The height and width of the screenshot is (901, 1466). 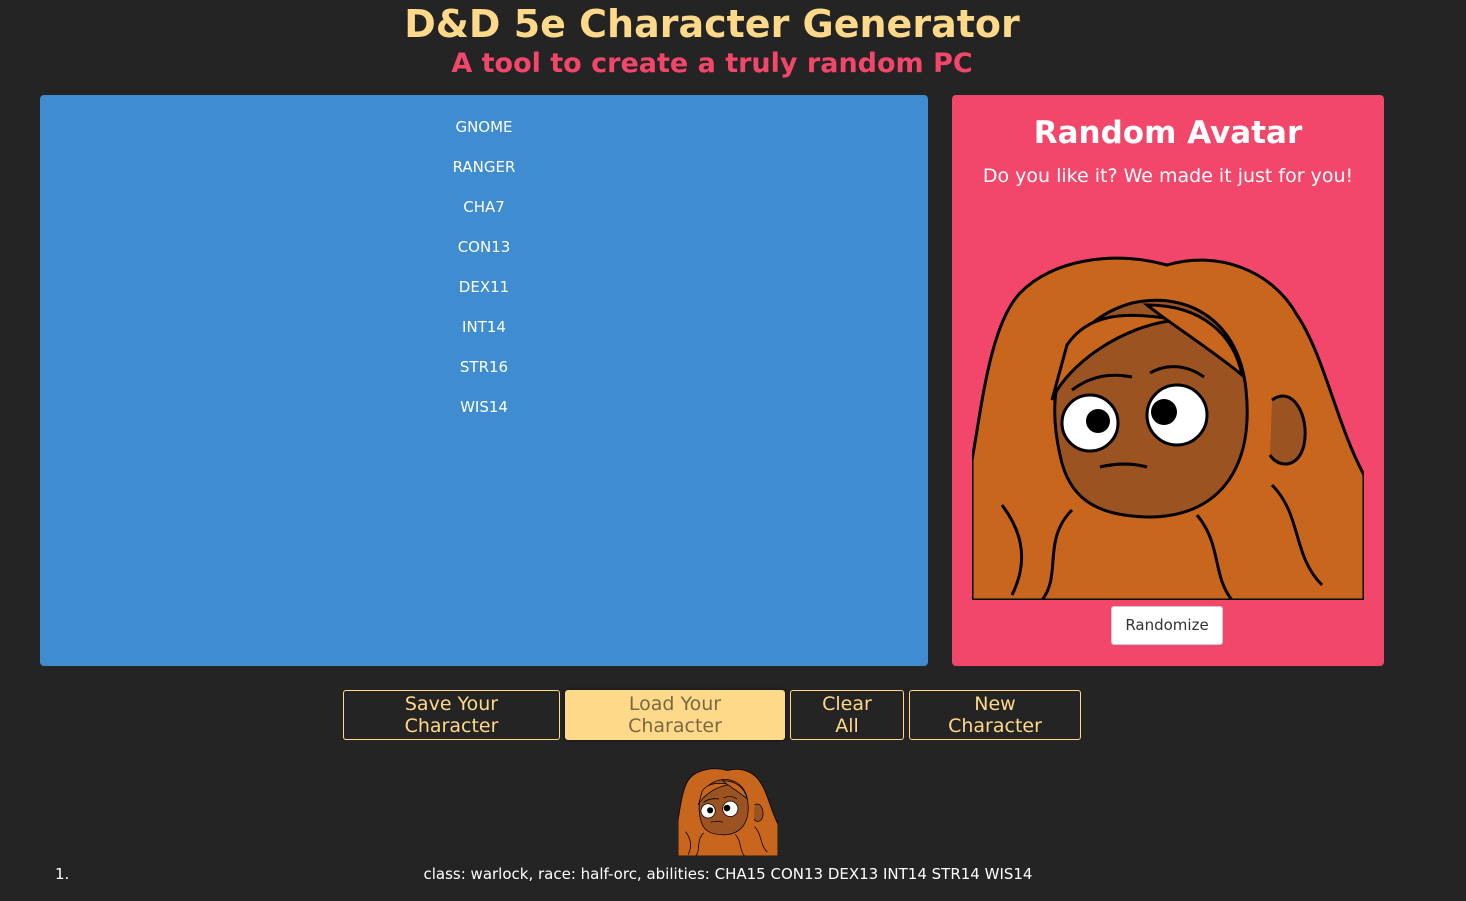 I want to click on randomize-button: Randomize, so click(x=1167, y=625).